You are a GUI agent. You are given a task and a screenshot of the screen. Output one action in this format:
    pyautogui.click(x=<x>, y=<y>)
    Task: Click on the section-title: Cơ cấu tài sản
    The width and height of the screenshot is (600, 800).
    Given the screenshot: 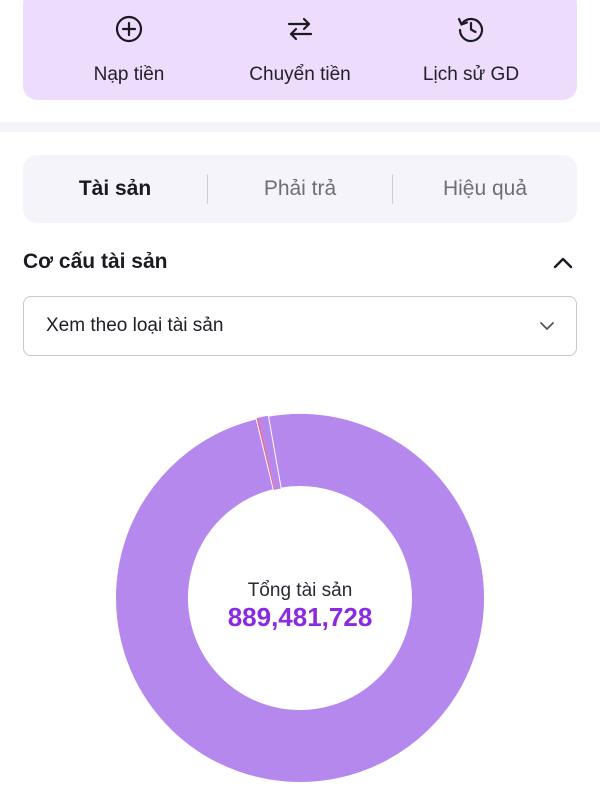 What is the action you would take?
    pyautogui.click(x=95, y=261)
    